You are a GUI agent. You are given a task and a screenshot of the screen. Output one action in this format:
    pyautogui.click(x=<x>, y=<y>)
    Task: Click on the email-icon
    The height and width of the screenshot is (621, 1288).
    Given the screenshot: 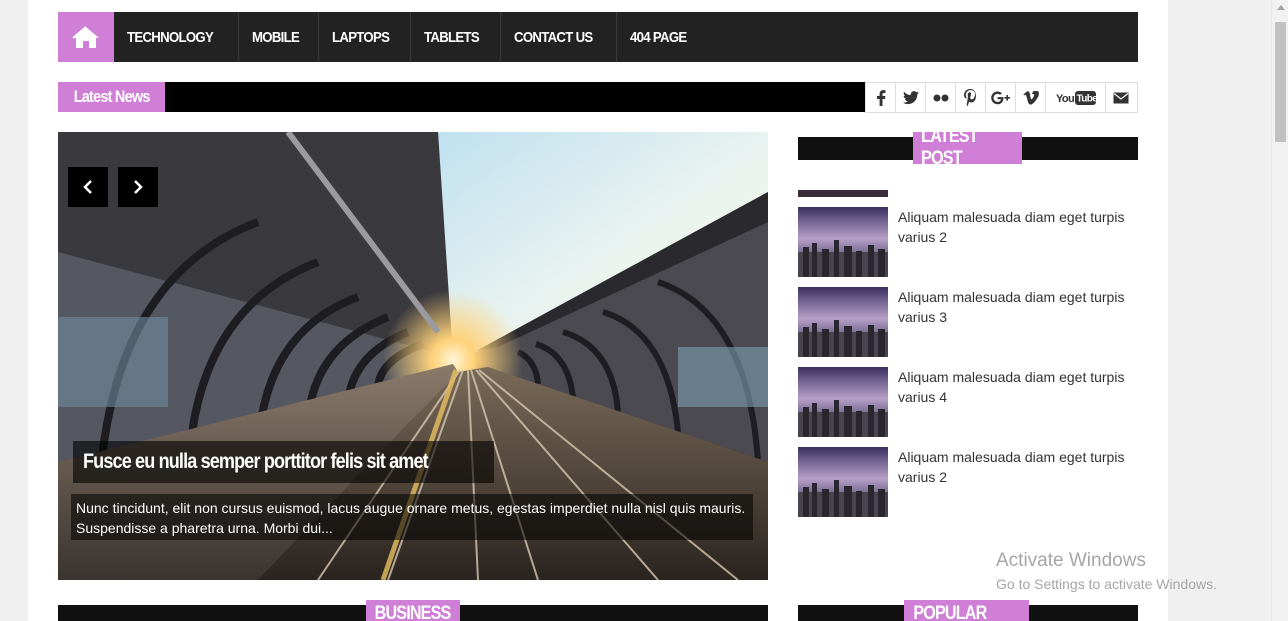 What is the action you would take?
    pyautogui.click(x=1121, y=97)
    